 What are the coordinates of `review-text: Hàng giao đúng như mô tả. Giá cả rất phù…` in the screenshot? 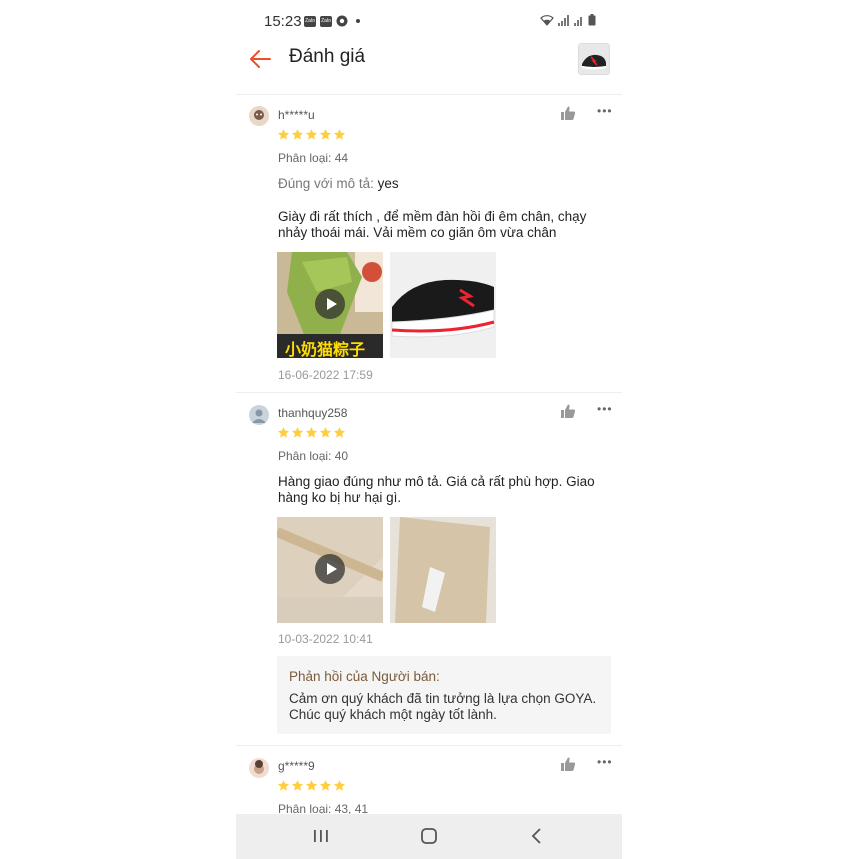 It's located at (436, 489).